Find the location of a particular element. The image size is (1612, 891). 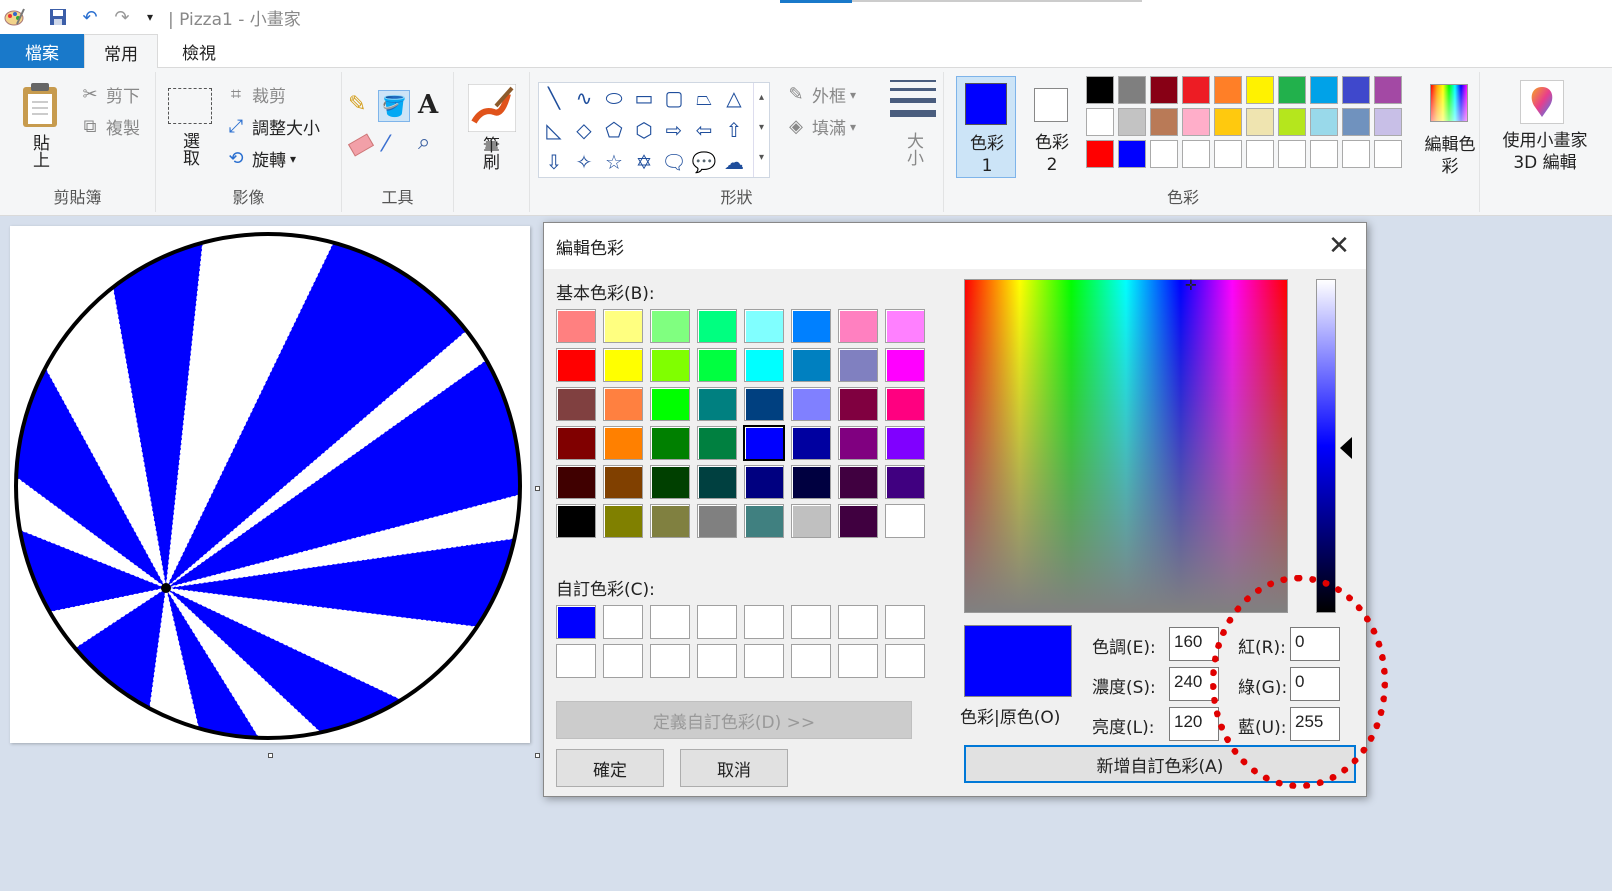

resize-handle-corner is located at coordinates (537, 755).